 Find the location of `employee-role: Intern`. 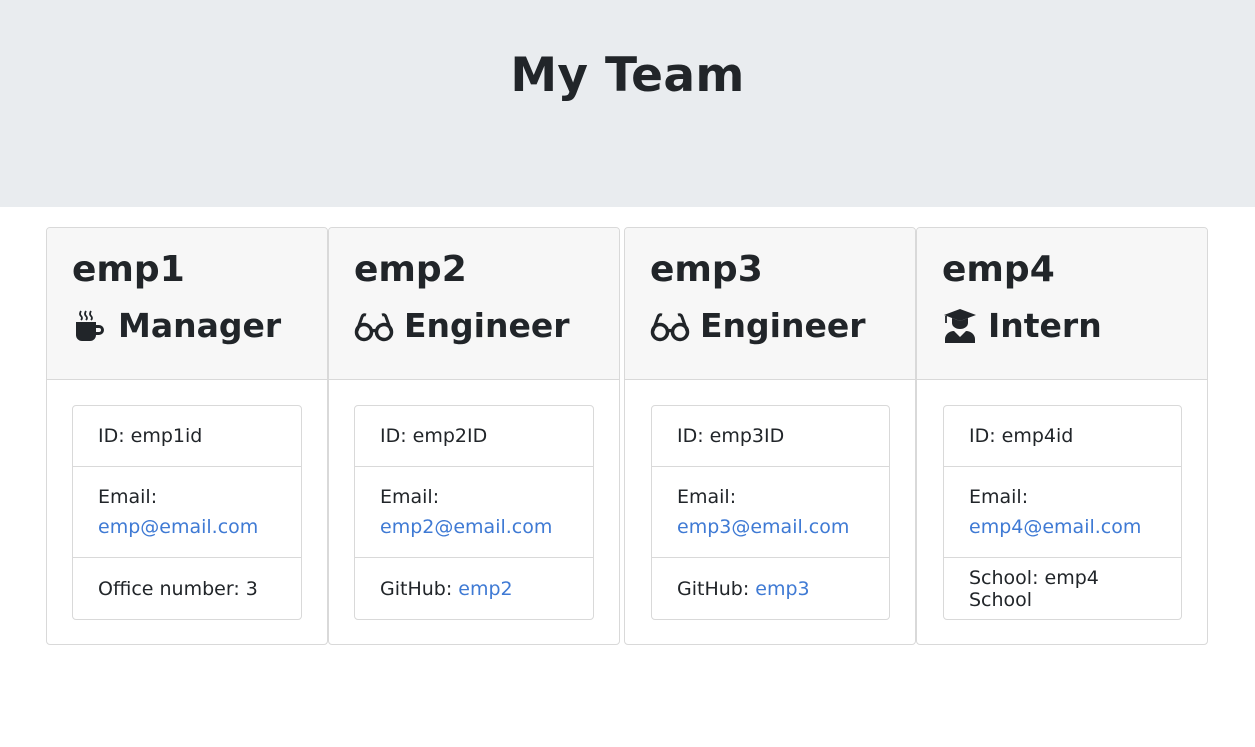

employee-role: Intern is located at coordinates (1074, 319).